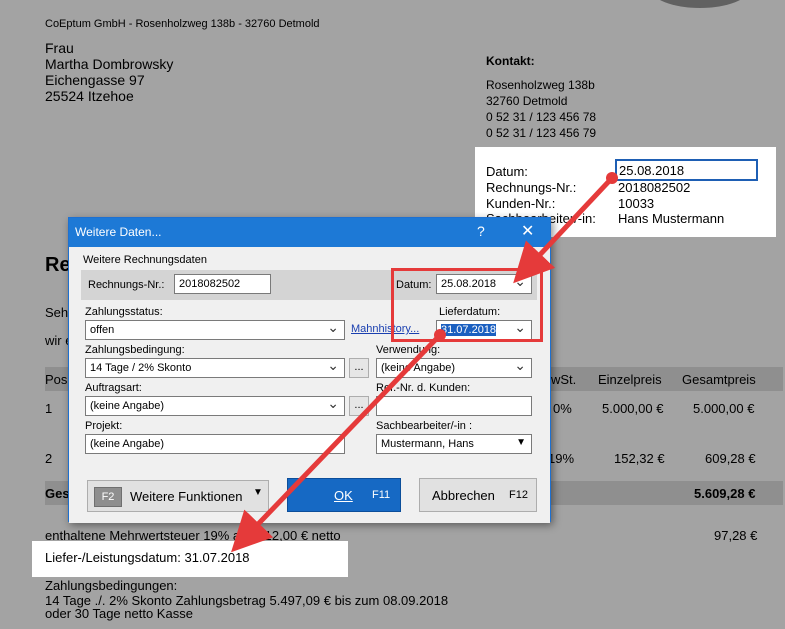 This screenshot has width=785, height=629. I want to click on arrow-lieferdatum, so click(336, 443).